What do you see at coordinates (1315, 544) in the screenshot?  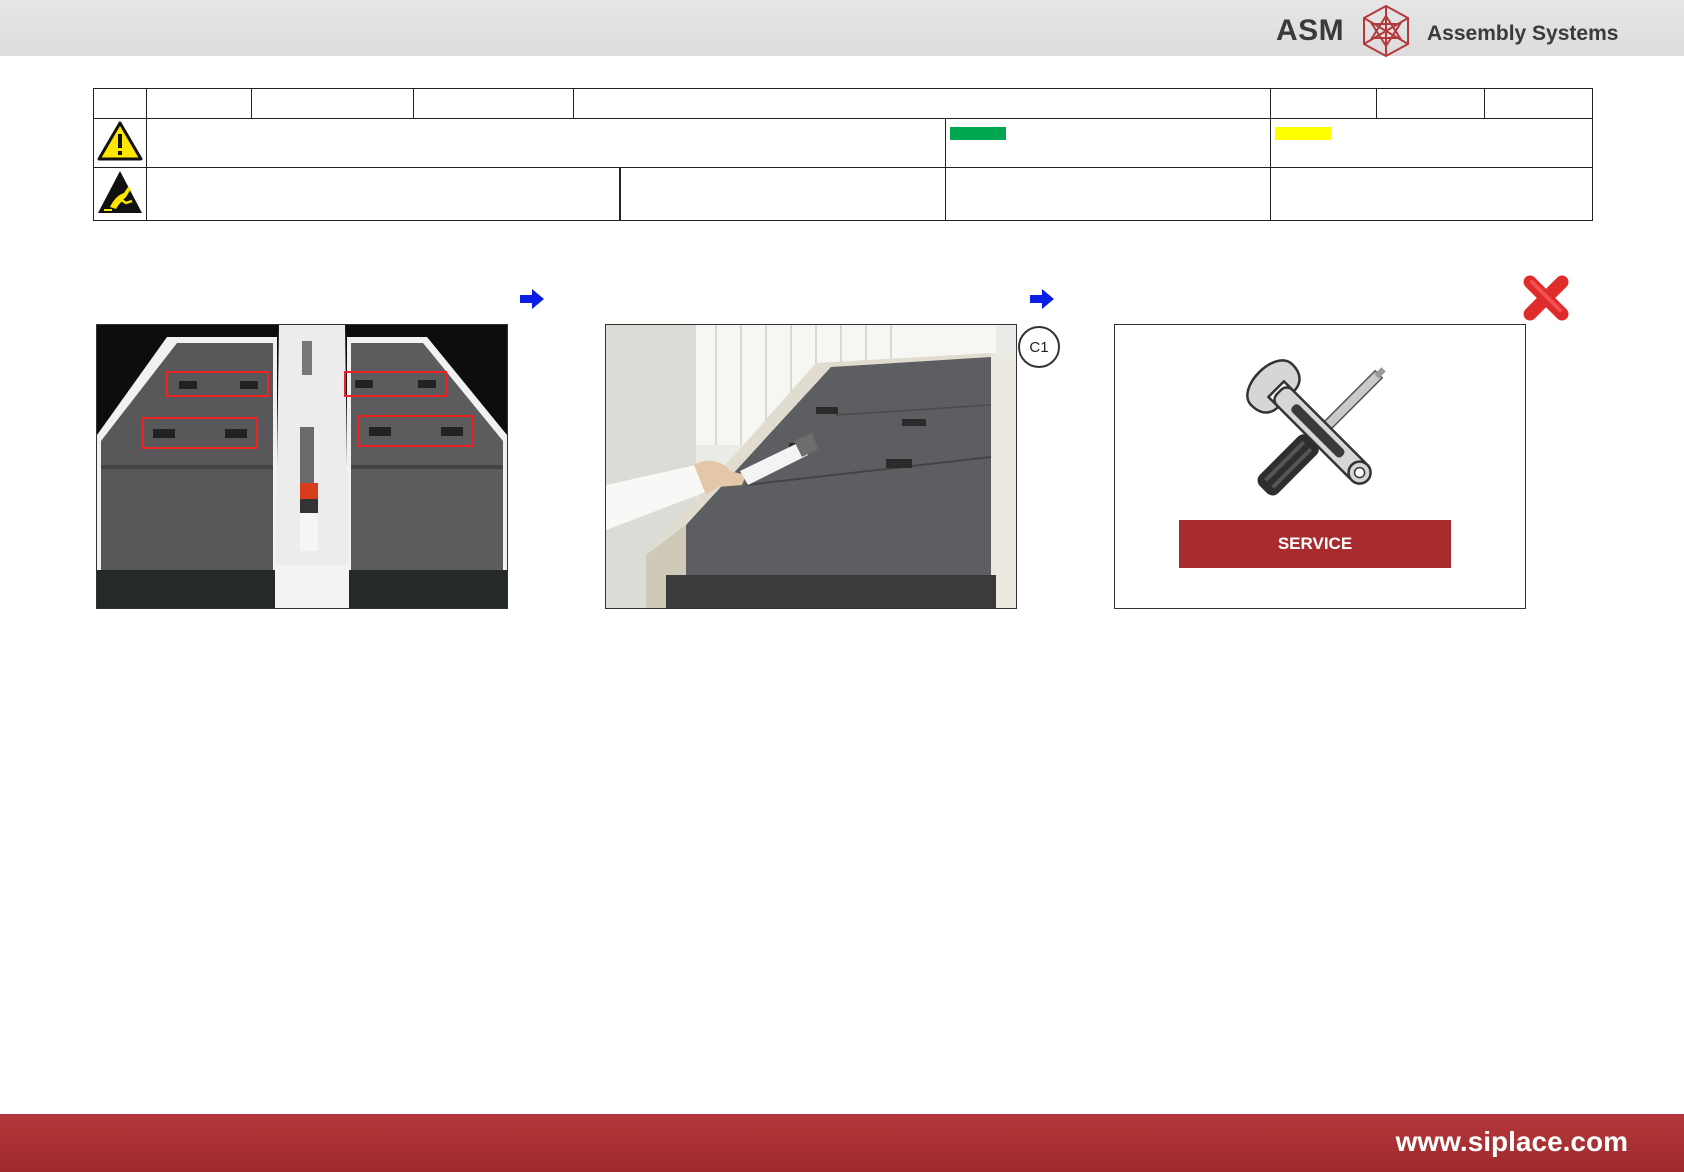 I see `service-button: SERVICE` at bounding box center [1315, 544].